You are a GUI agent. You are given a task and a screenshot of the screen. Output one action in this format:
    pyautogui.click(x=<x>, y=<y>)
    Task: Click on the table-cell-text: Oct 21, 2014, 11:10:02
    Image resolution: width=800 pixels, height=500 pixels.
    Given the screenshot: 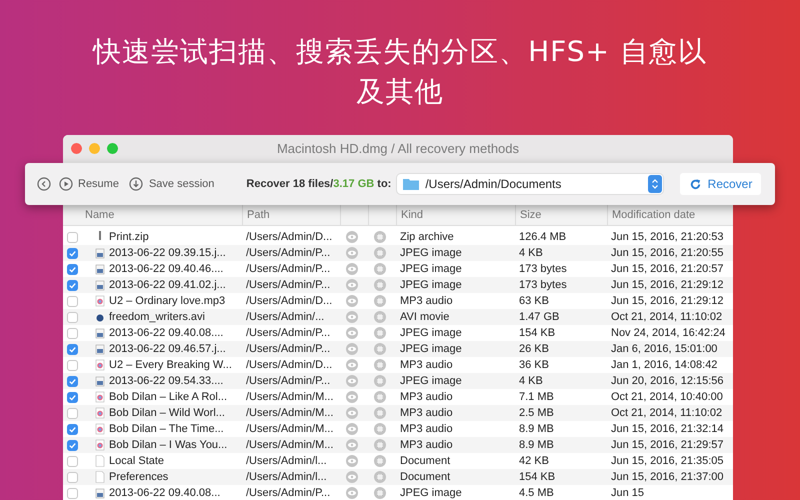 What is the action you would take?
    pyautogui.click(x=667, y=413)
    